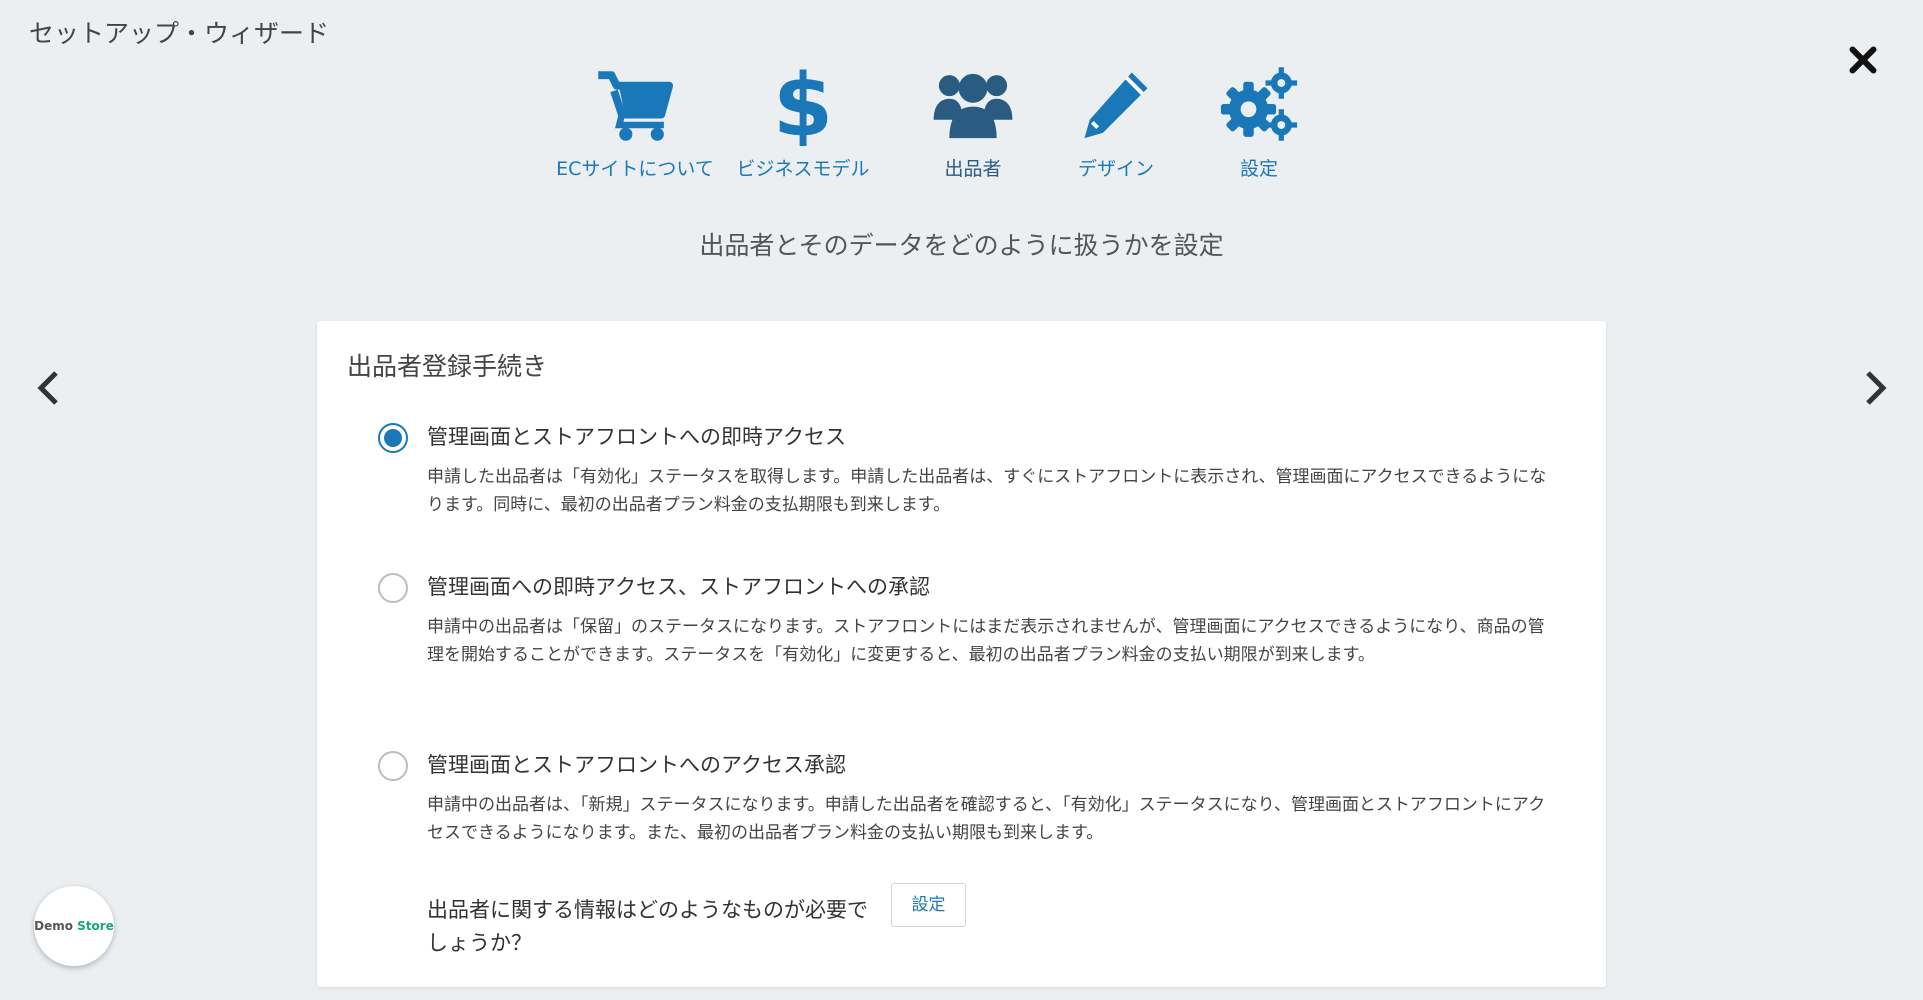 The height and width of the screenshot is (1000, 1923). I want to click on radio-admin-access-storefront-approval, so click(393, 588).